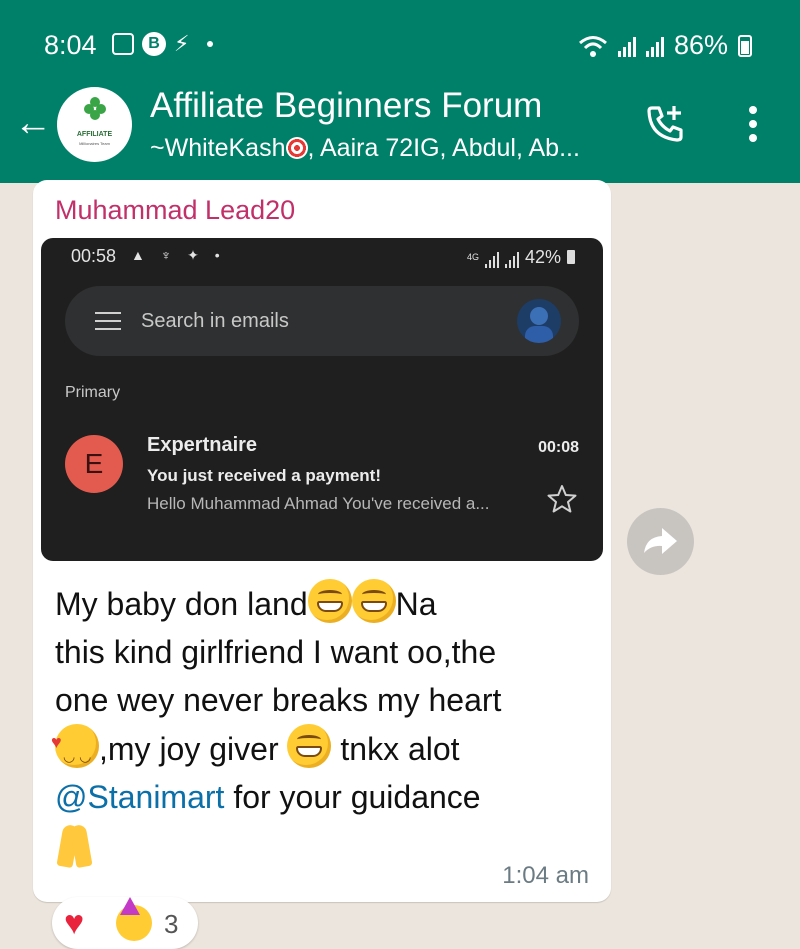  What do you see at coordinates (400, 45) in the screenshot?
I see `status-bar: 8:04 B ⚡︎ 86%` at bounding box center [400, 45].